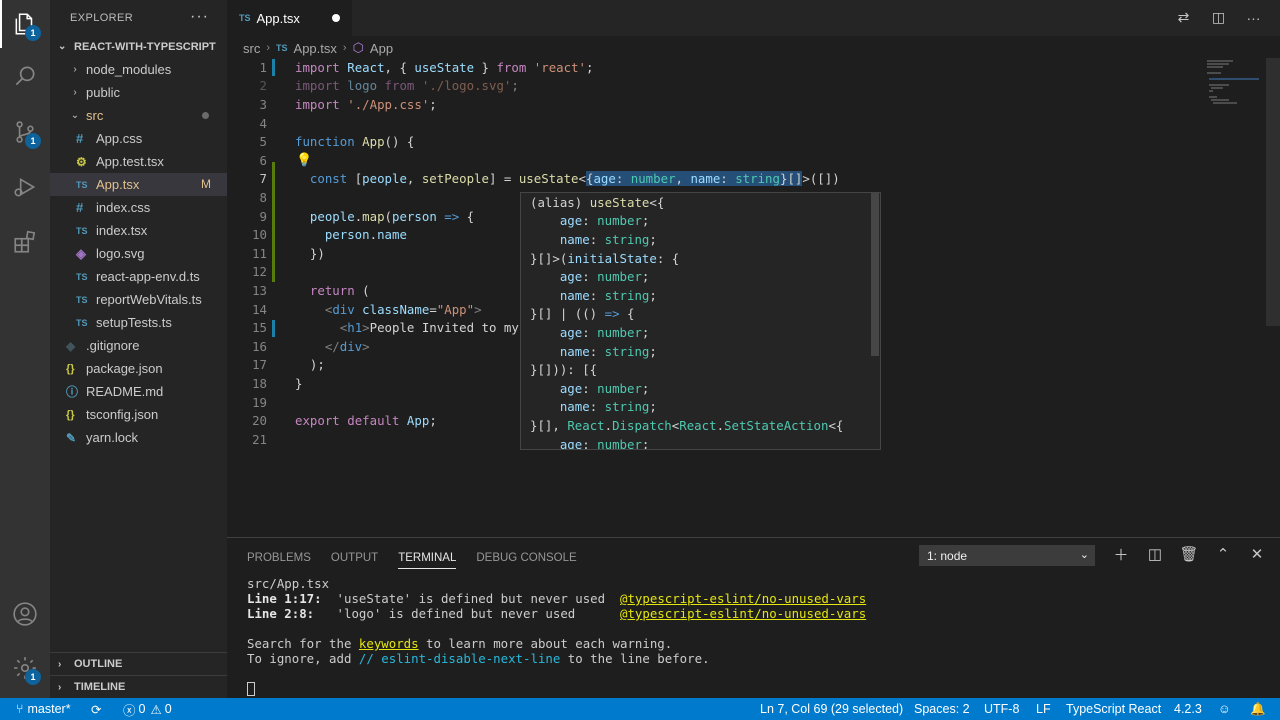 This screenshot has width=1280, height=720. What do you see at coordinates (25, 24) in the screenshot?
I see `explorer-icon: 1` at bounding box center [25, 24].